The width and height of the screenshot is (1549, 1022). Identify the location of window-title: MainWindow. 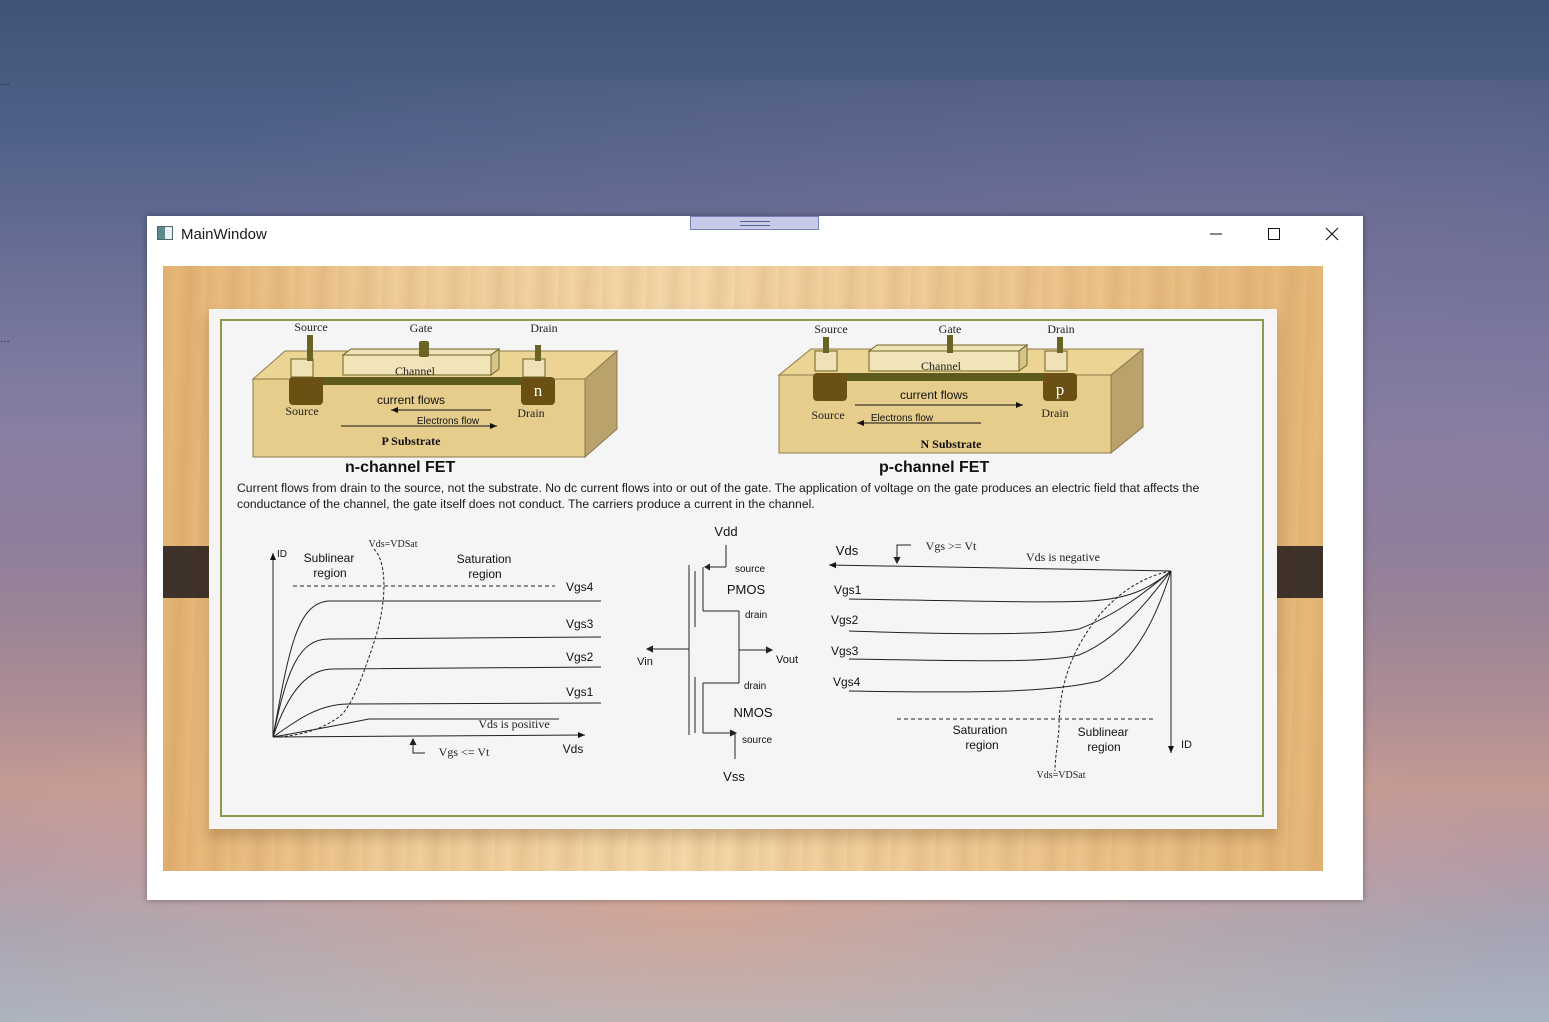
(224, 234).